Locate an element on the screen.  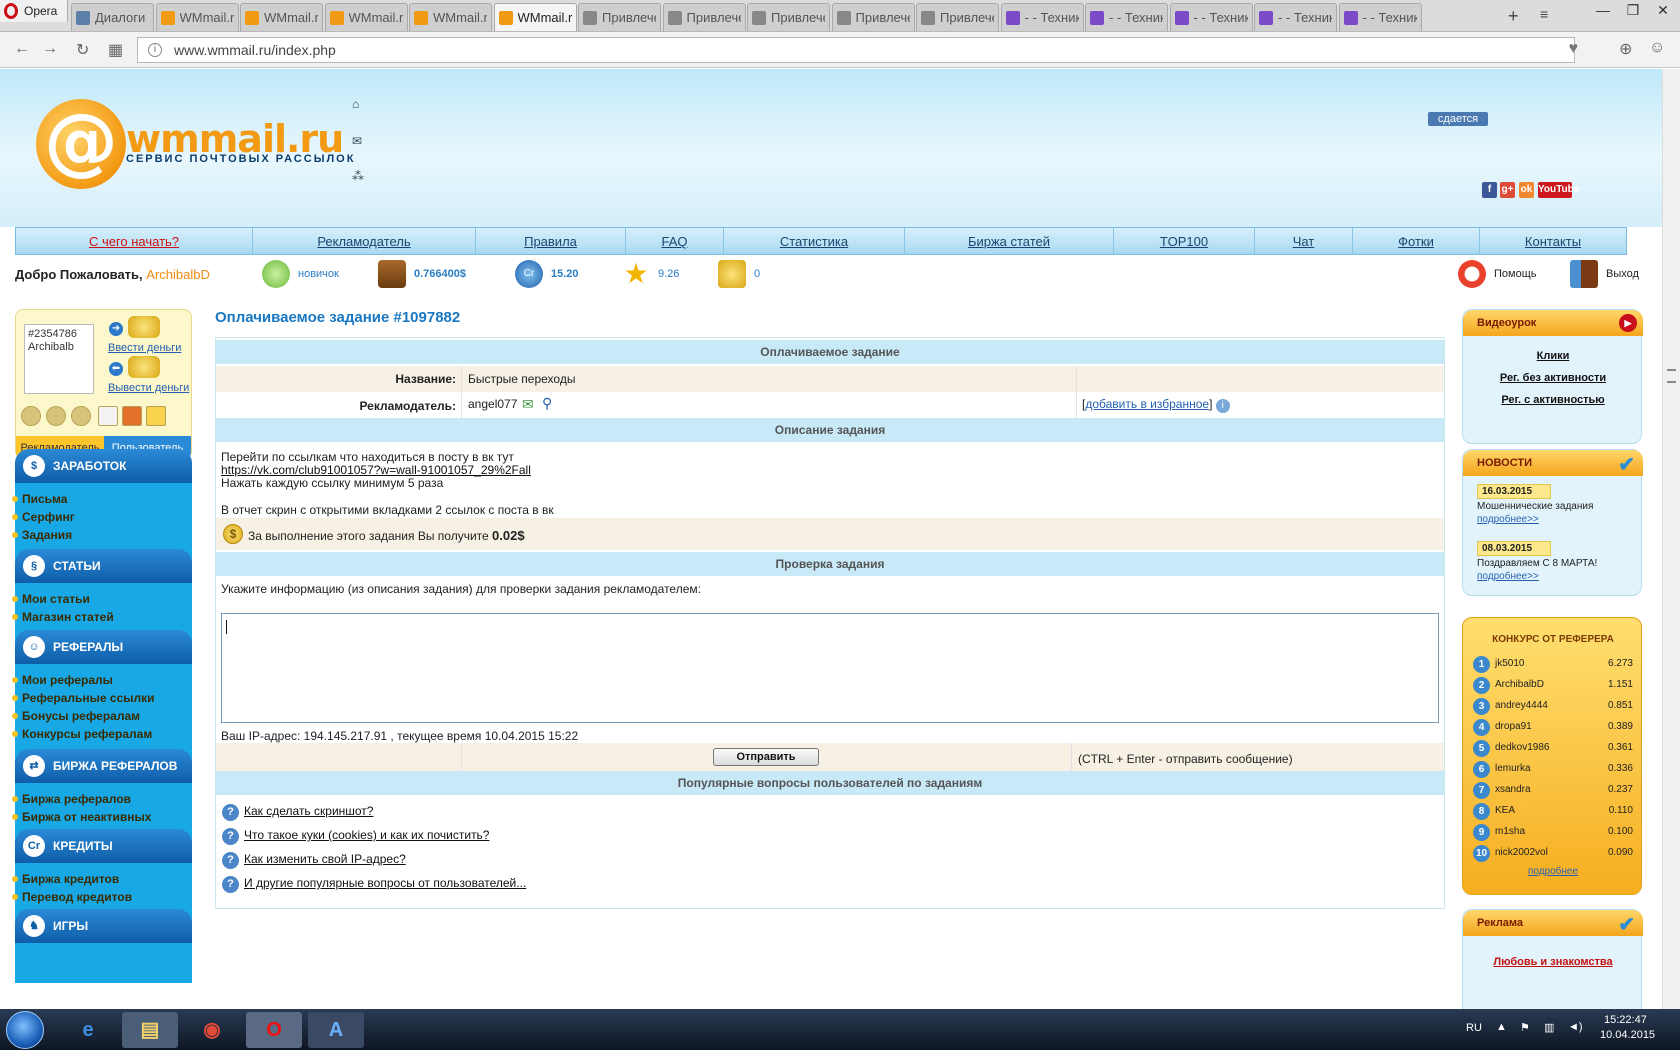
nav-item: Мои статьи is located at coordinates (51, 599).